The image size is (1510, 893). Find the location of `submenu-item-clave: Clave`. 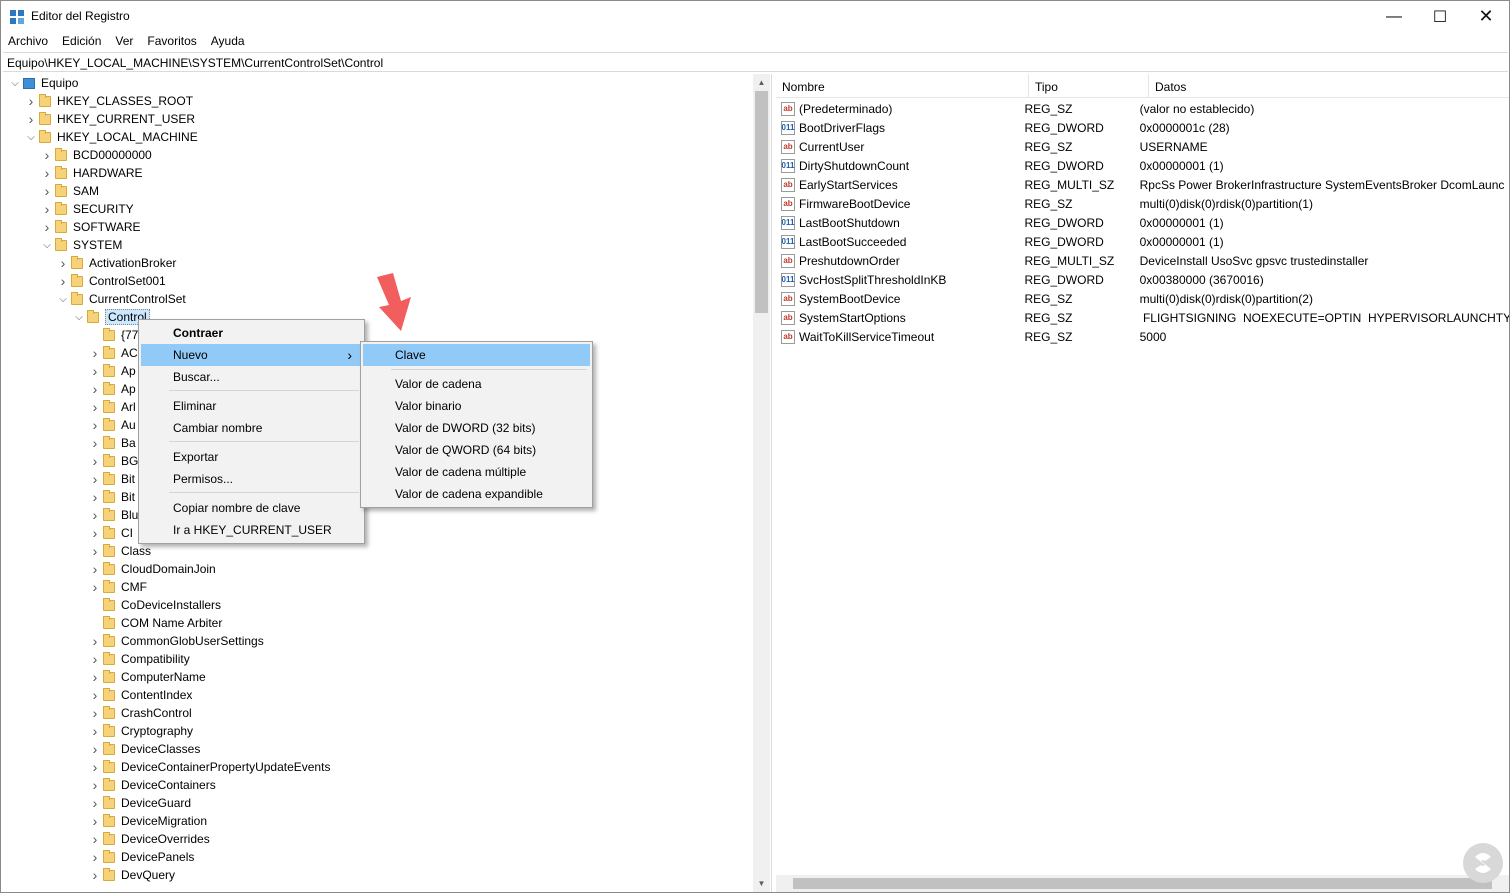

submenu-item-clave: Clave is located at coordinates (476, 355).